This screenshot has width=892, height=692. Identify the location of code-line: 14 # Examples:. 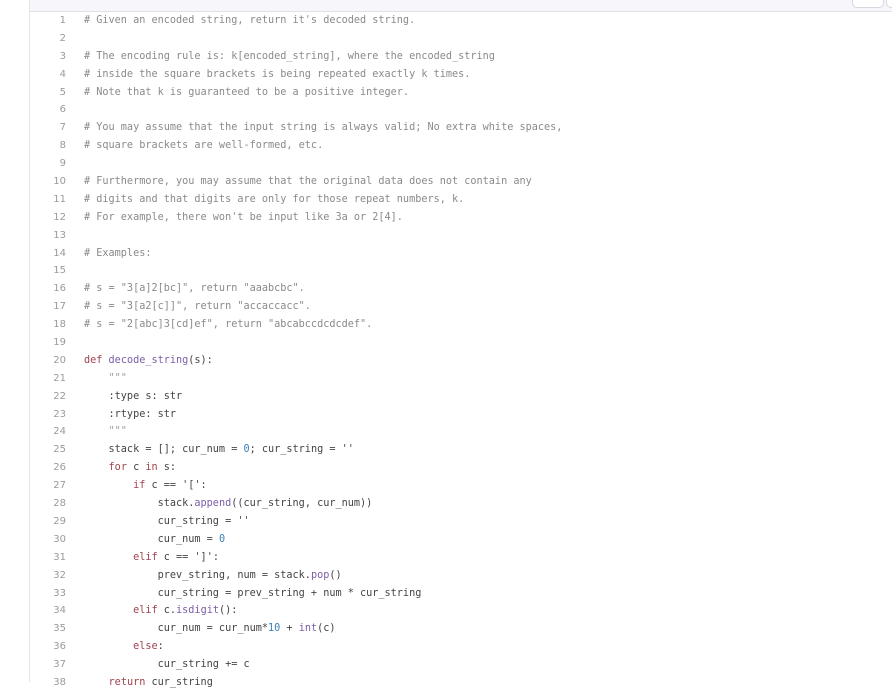
(461, 254).